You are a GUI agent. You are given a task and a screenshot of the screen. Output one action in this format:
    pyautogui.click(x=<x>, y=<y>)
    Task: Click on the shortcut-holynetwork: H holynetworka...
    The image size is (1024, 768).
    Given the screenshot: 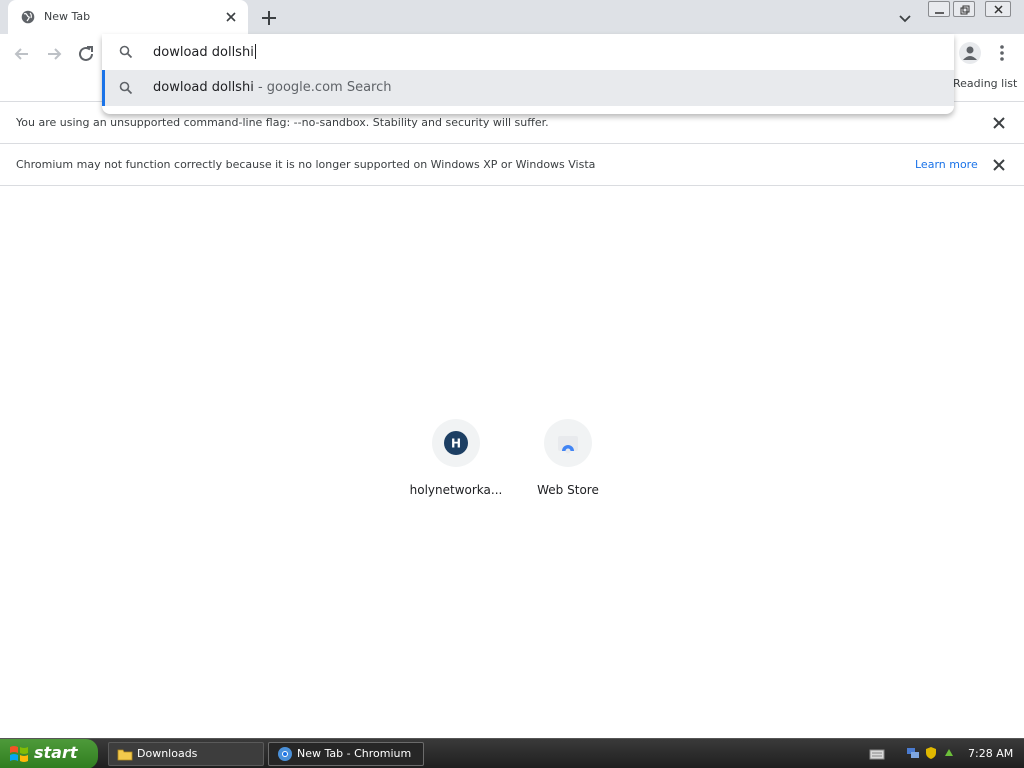 What is the action you would take?
    pyautogui.click(x=456, y=464)
    